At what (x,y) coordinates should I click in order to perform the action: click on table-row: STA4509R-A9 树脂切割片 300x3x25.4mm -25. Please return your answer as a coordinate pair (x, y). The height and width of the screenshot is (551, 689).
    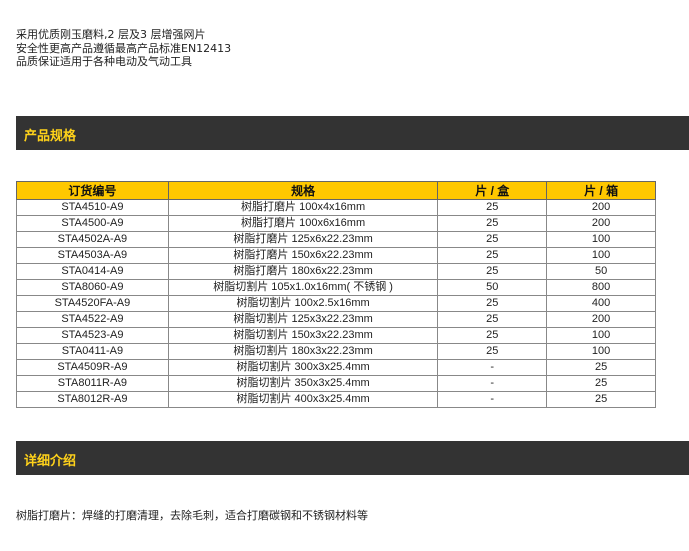
    Looking at the image, I should click on (336, 367).